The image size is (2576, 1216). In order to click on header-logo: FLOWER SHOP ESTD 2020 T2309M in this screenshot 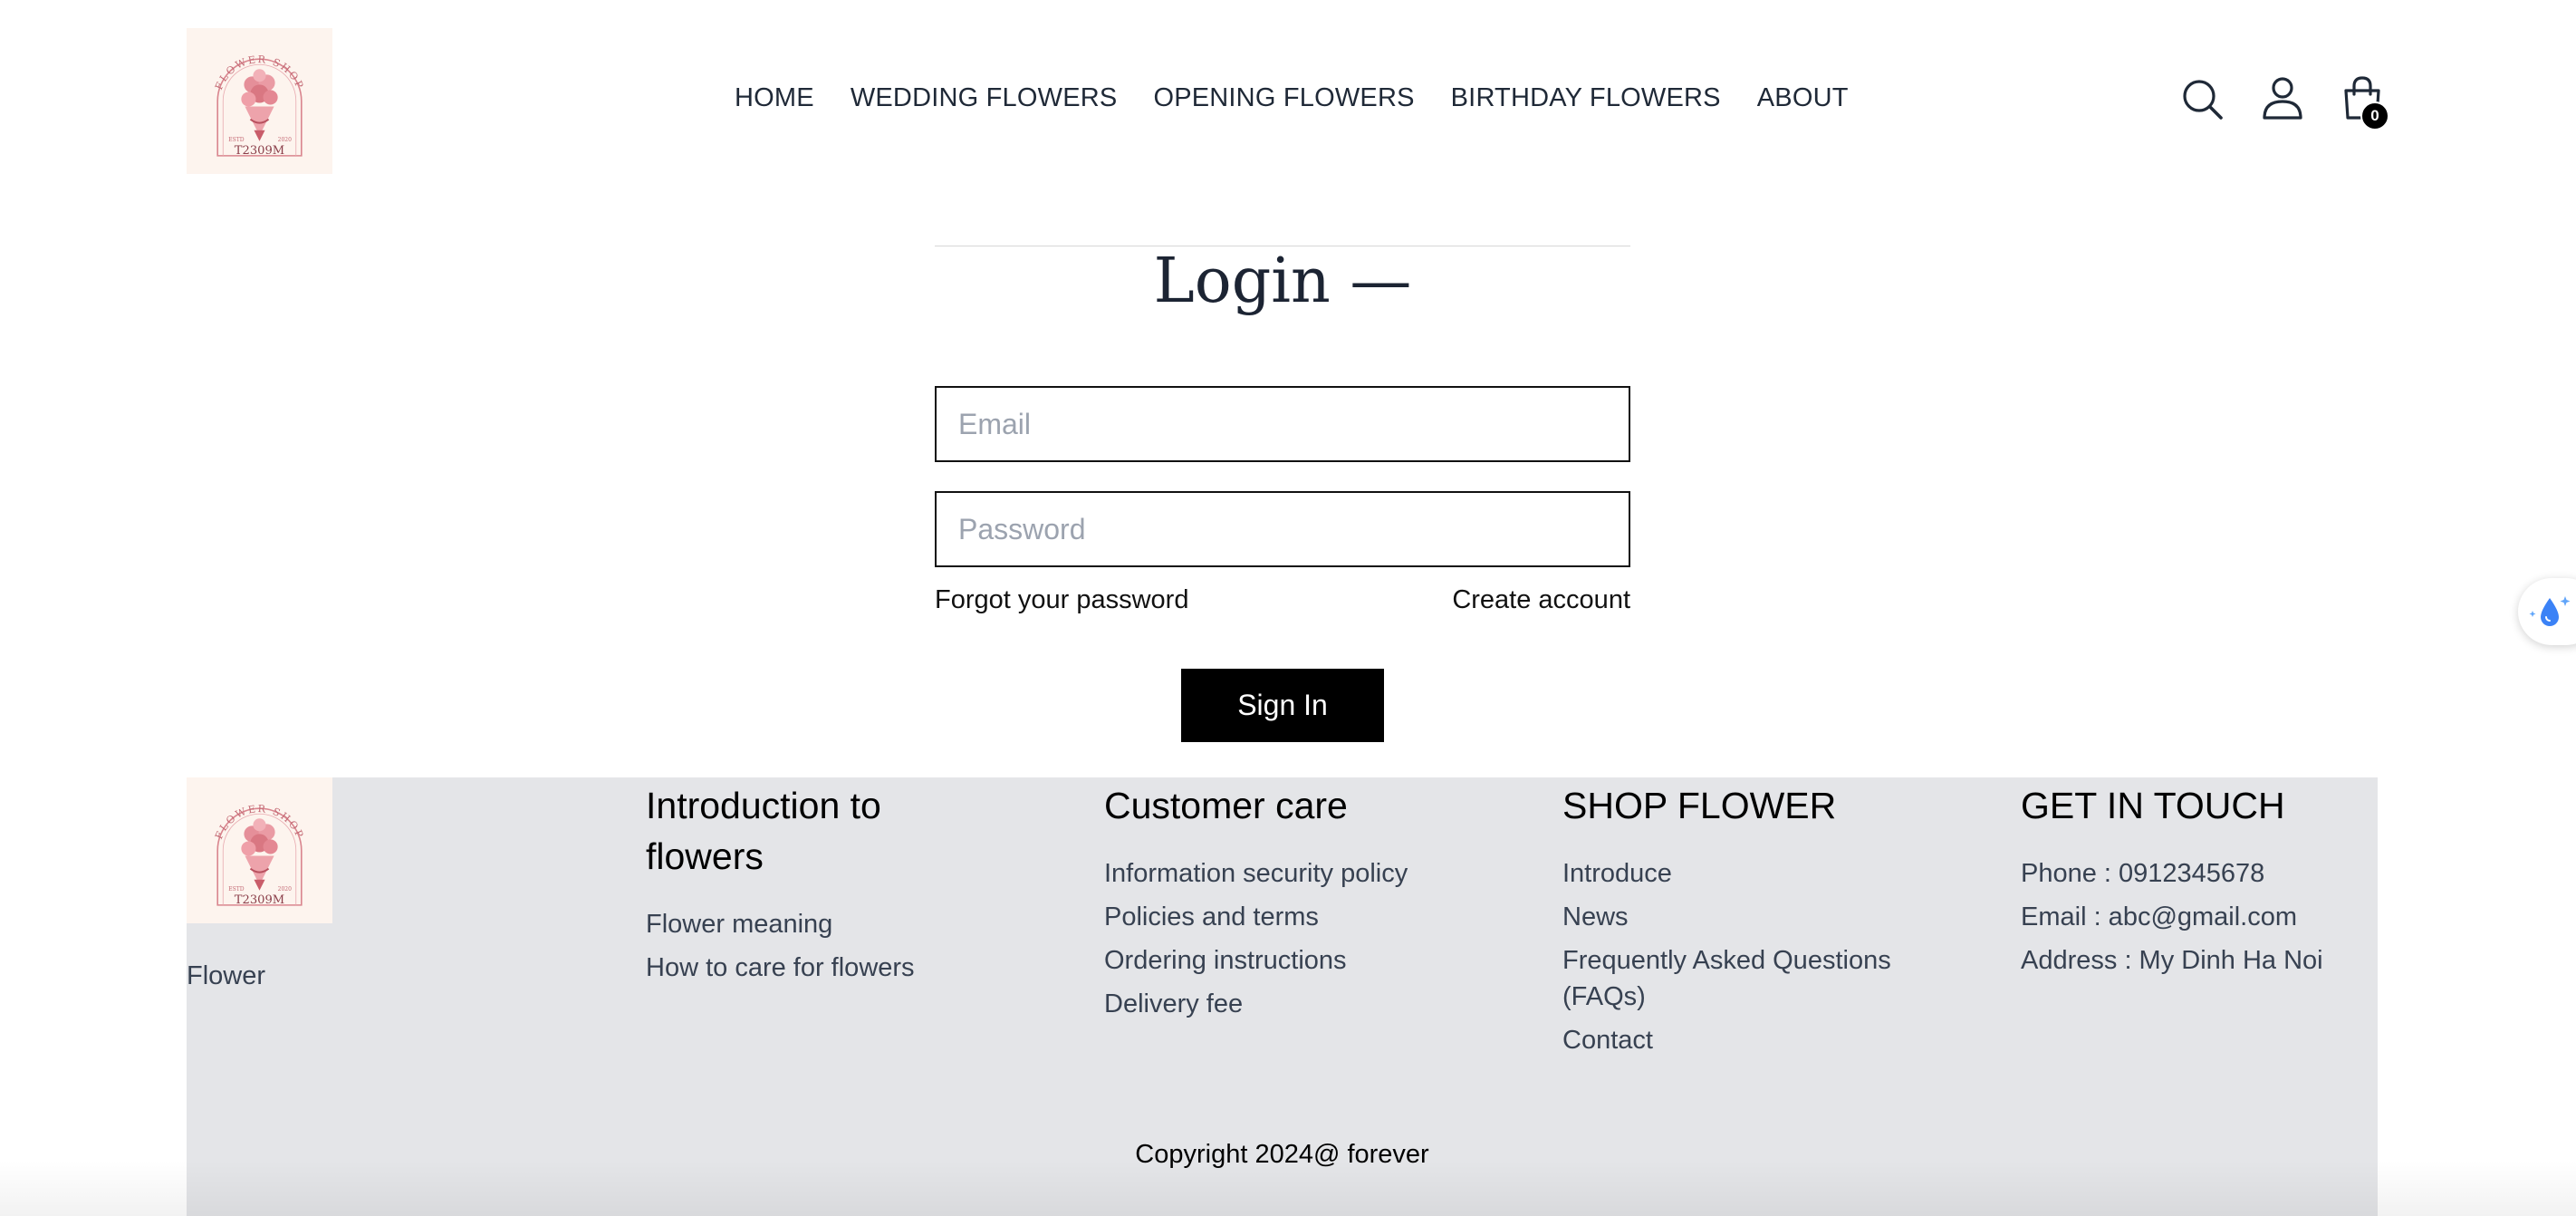, I will do `click(259, 101)`.